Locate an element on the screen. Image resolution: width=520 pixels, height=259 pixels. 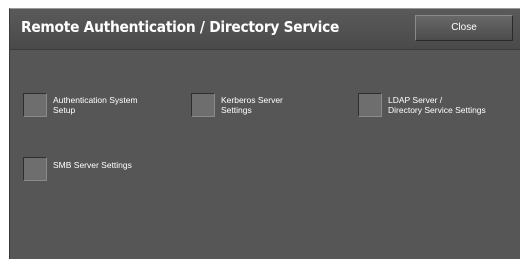
smb-server-settings-option: SMB Server Settings is located at coordinates (77, 169).